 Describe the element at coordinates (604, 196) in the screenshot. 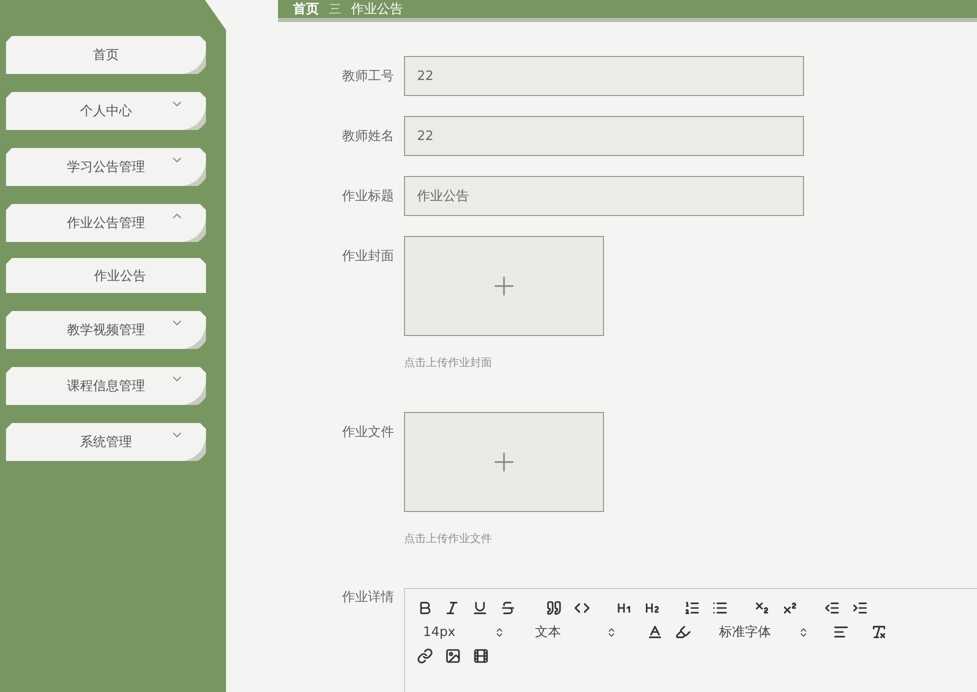

I see `input-field: 作业公告` at that location.